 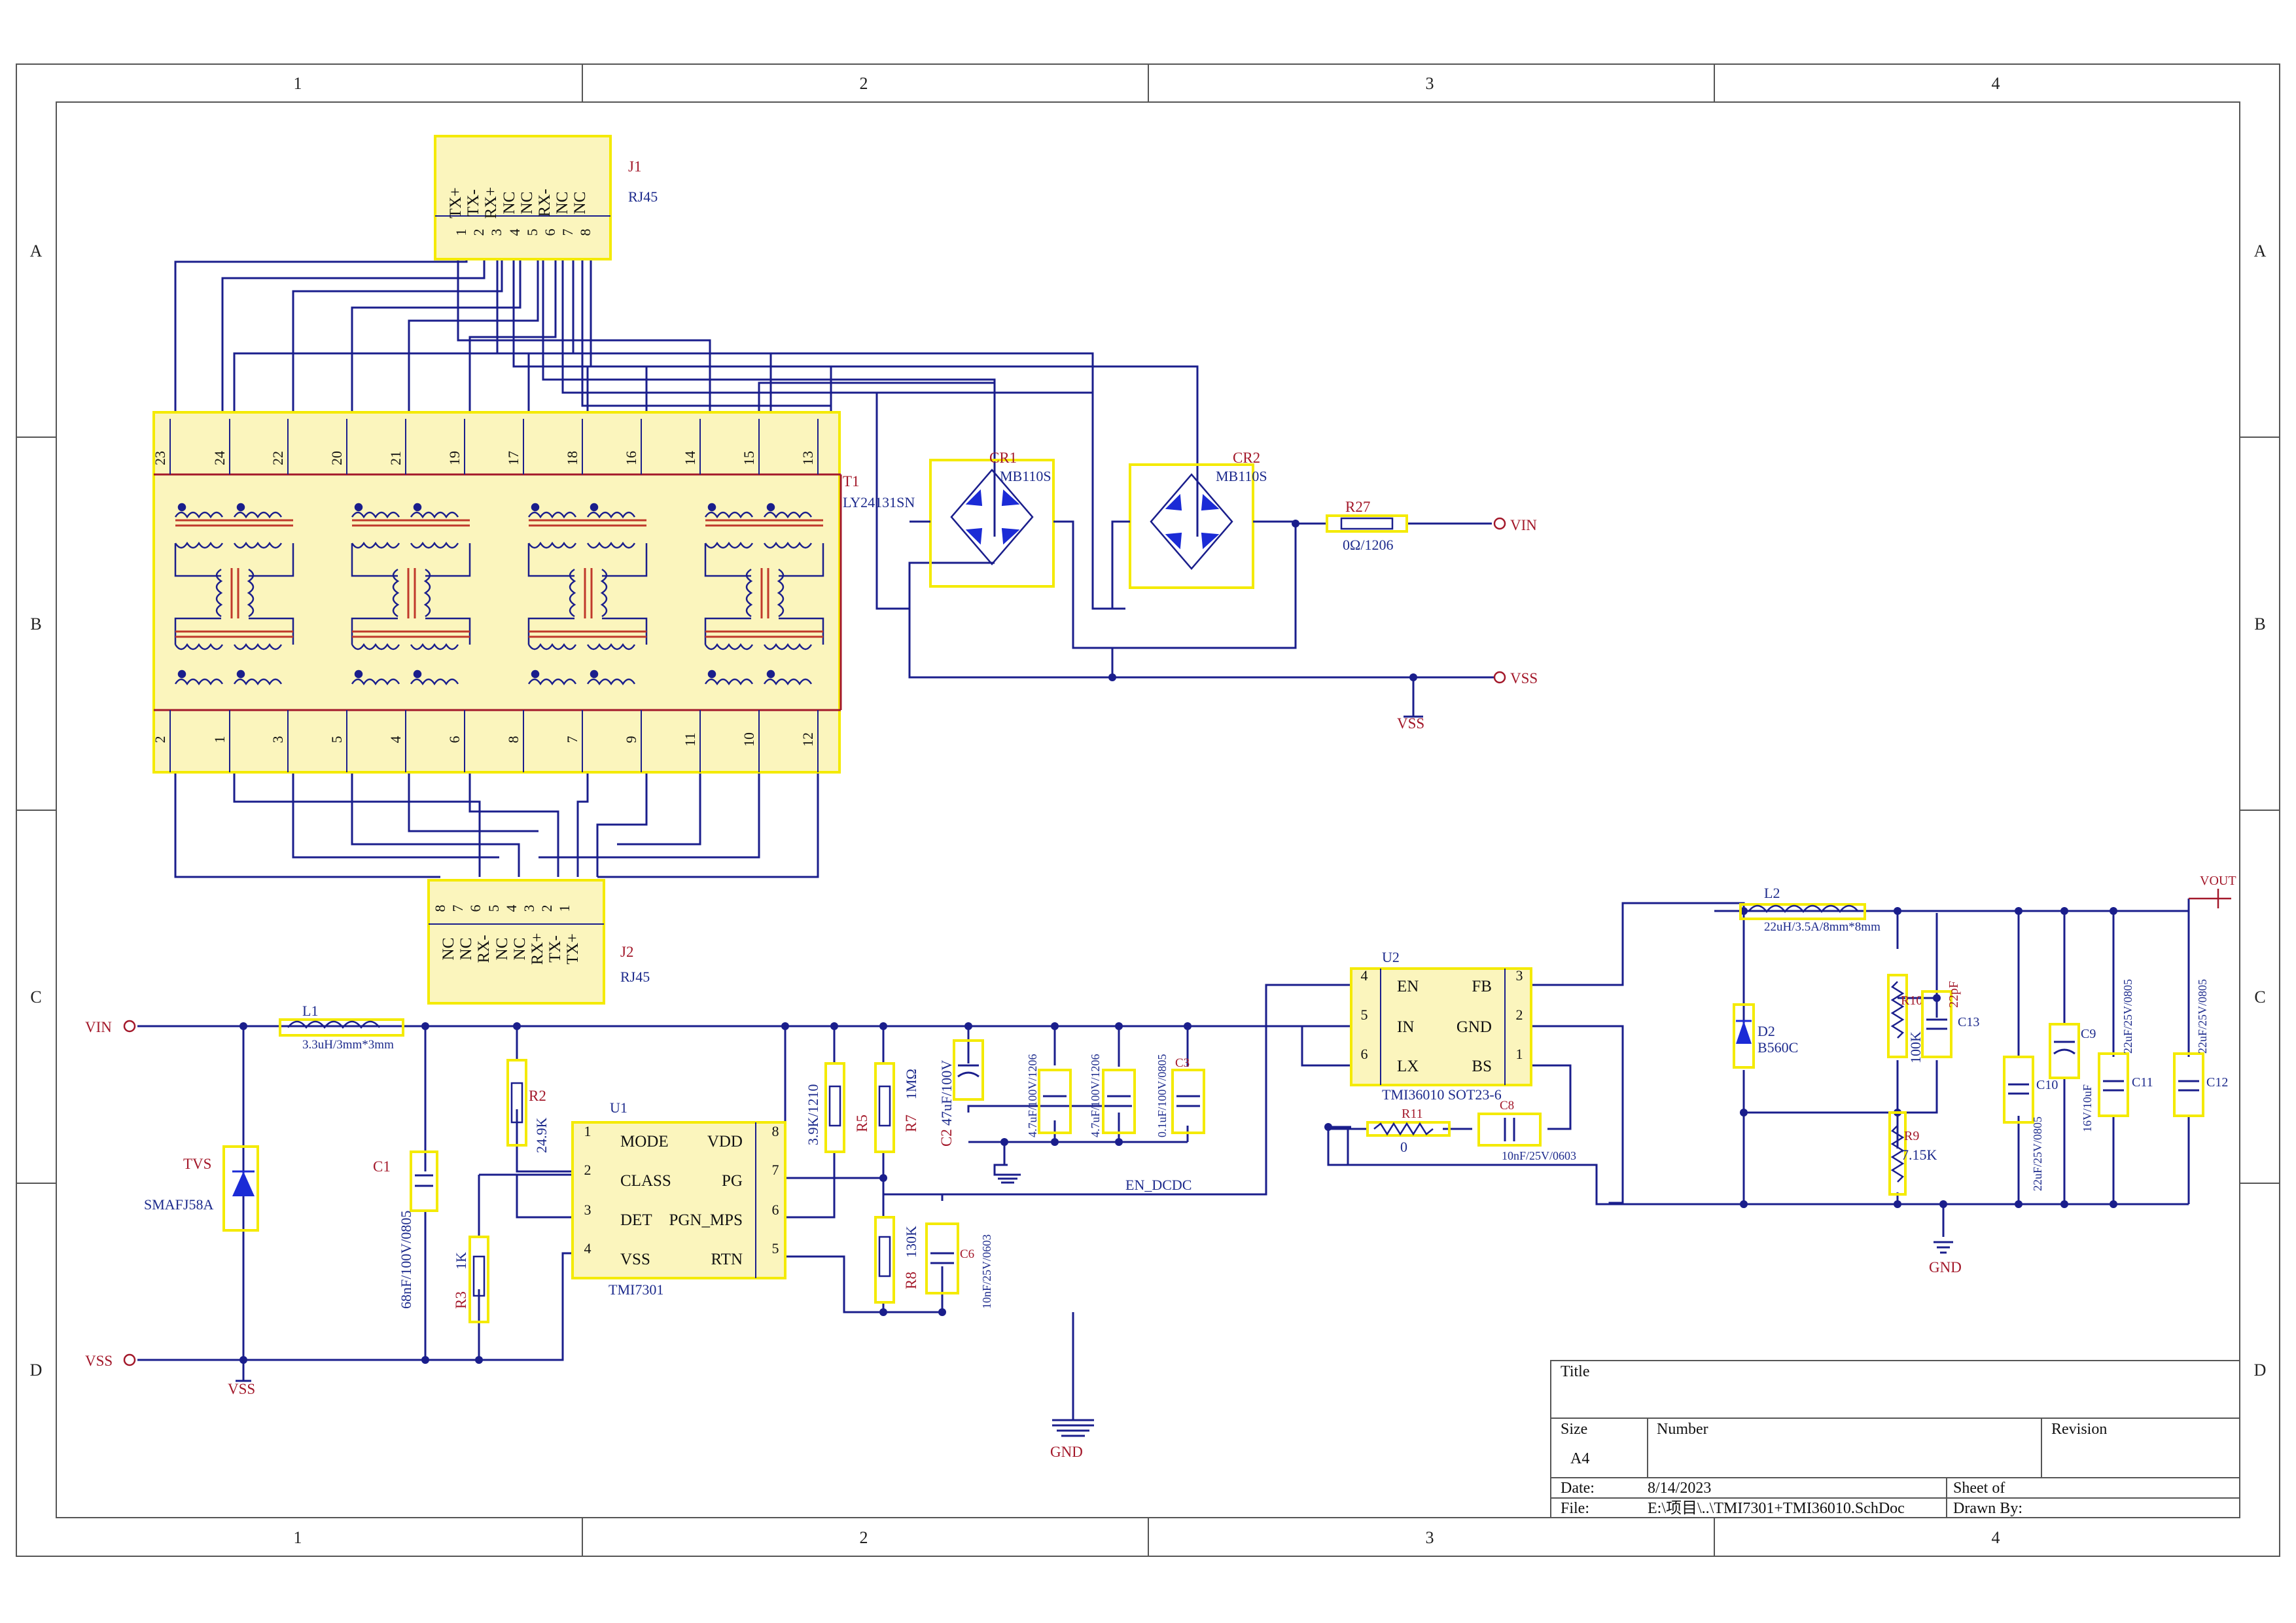 I want to click on t1-top-pin: 15, so click(x=749, y=458).